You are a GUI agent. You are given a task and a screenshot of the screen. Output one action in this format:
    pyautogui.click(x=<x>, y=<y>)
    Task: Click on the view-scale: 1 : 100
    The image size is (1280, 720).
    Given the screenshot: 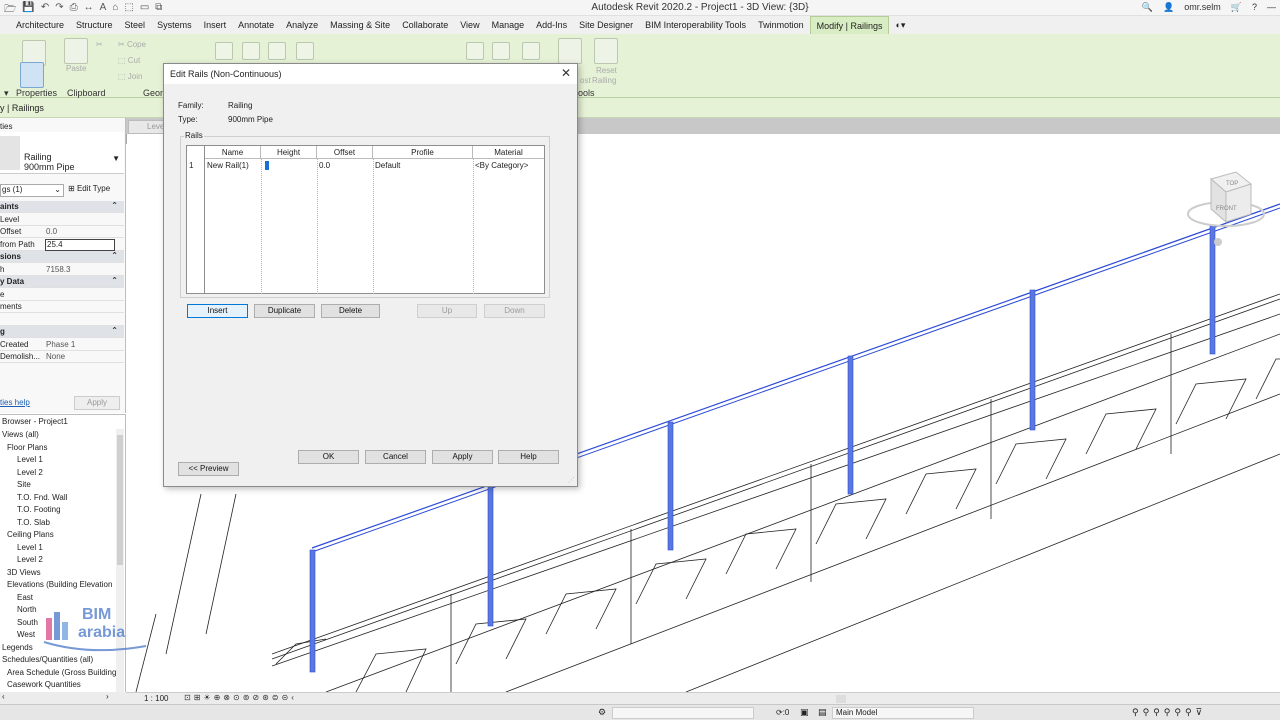 What is the action you would take?
    pyautogui.click(x=156, y=698)
    